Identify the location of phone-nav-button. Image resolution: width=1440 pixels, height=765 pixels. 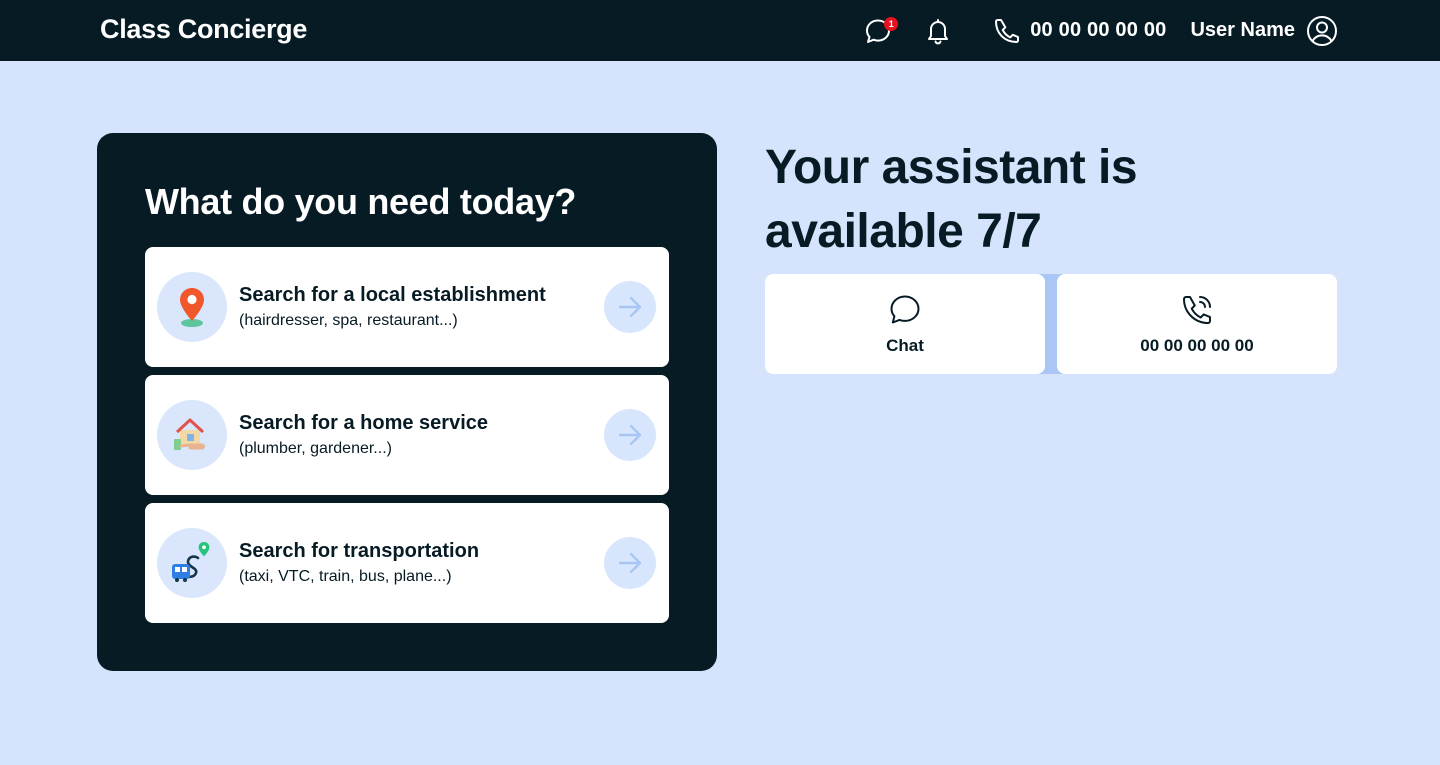
(1007, 31).